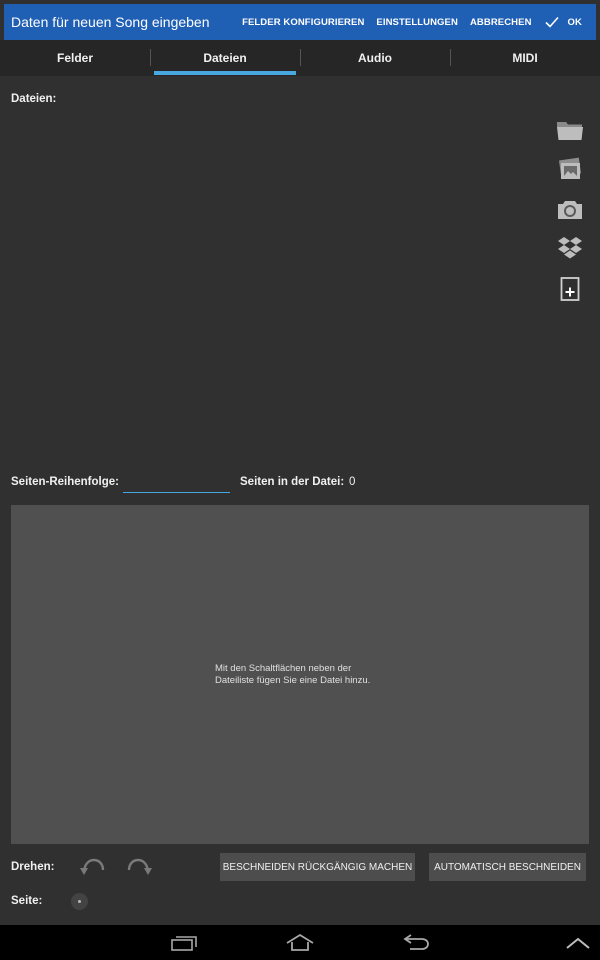  Describe the element at coordinates (317, 867) in the screenshot. I see `undo-crop-button: BESCHNEIDEN RÜCKGÄNGIG MACHEN` at that location.